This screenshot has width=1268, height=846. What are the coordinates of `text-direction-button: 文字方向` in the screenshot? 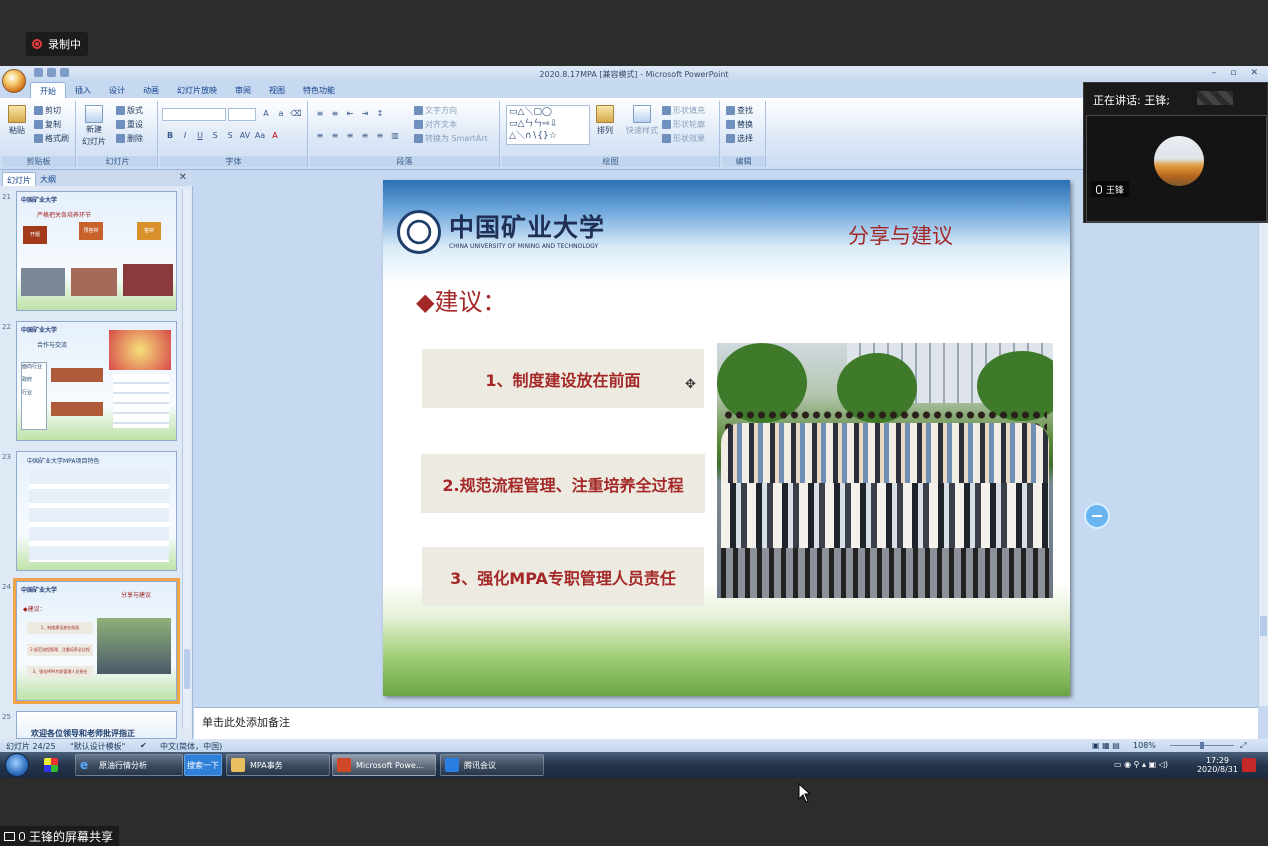 It's located at (435, 110).